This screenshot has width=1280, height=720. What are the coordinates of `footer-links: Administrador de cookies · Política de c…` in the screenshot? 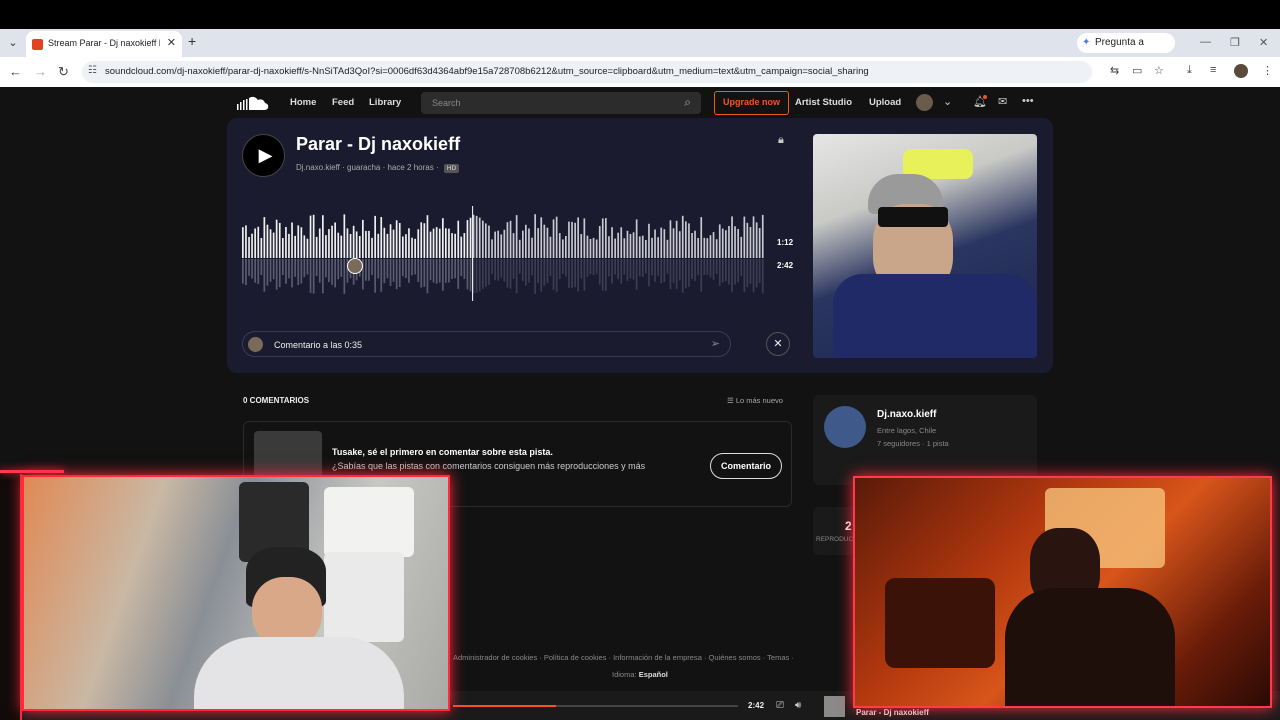 It's located at (623, 657).